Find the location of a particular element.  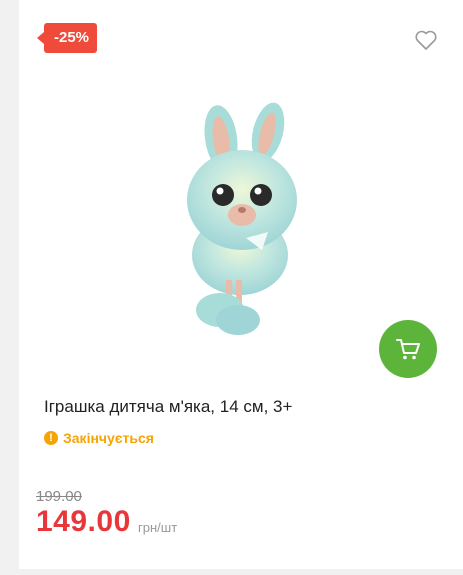

old-price: 199.00 is located at coordinates (59, 496).